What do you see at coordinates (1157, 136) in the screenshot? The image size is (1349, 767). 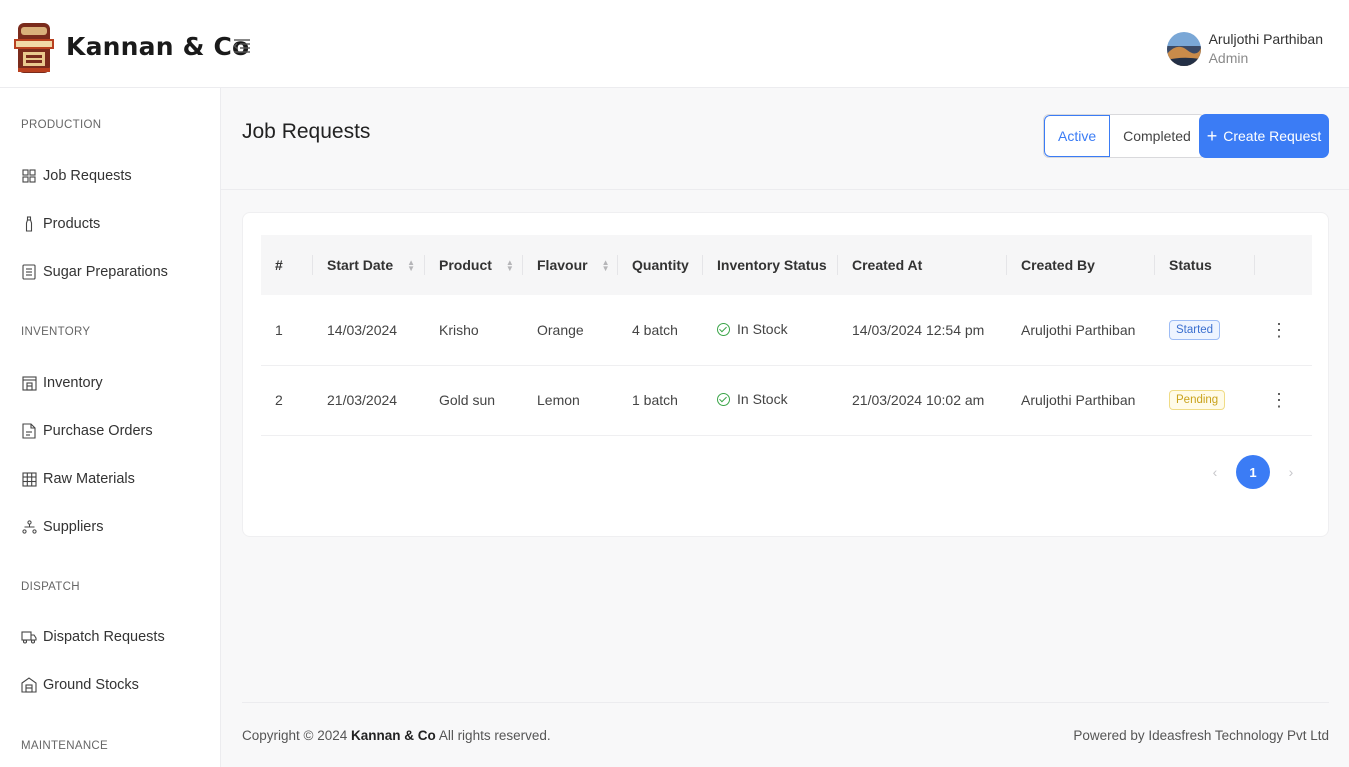 I see `tab-completed: Completed` at bounding box center [1157, 136].